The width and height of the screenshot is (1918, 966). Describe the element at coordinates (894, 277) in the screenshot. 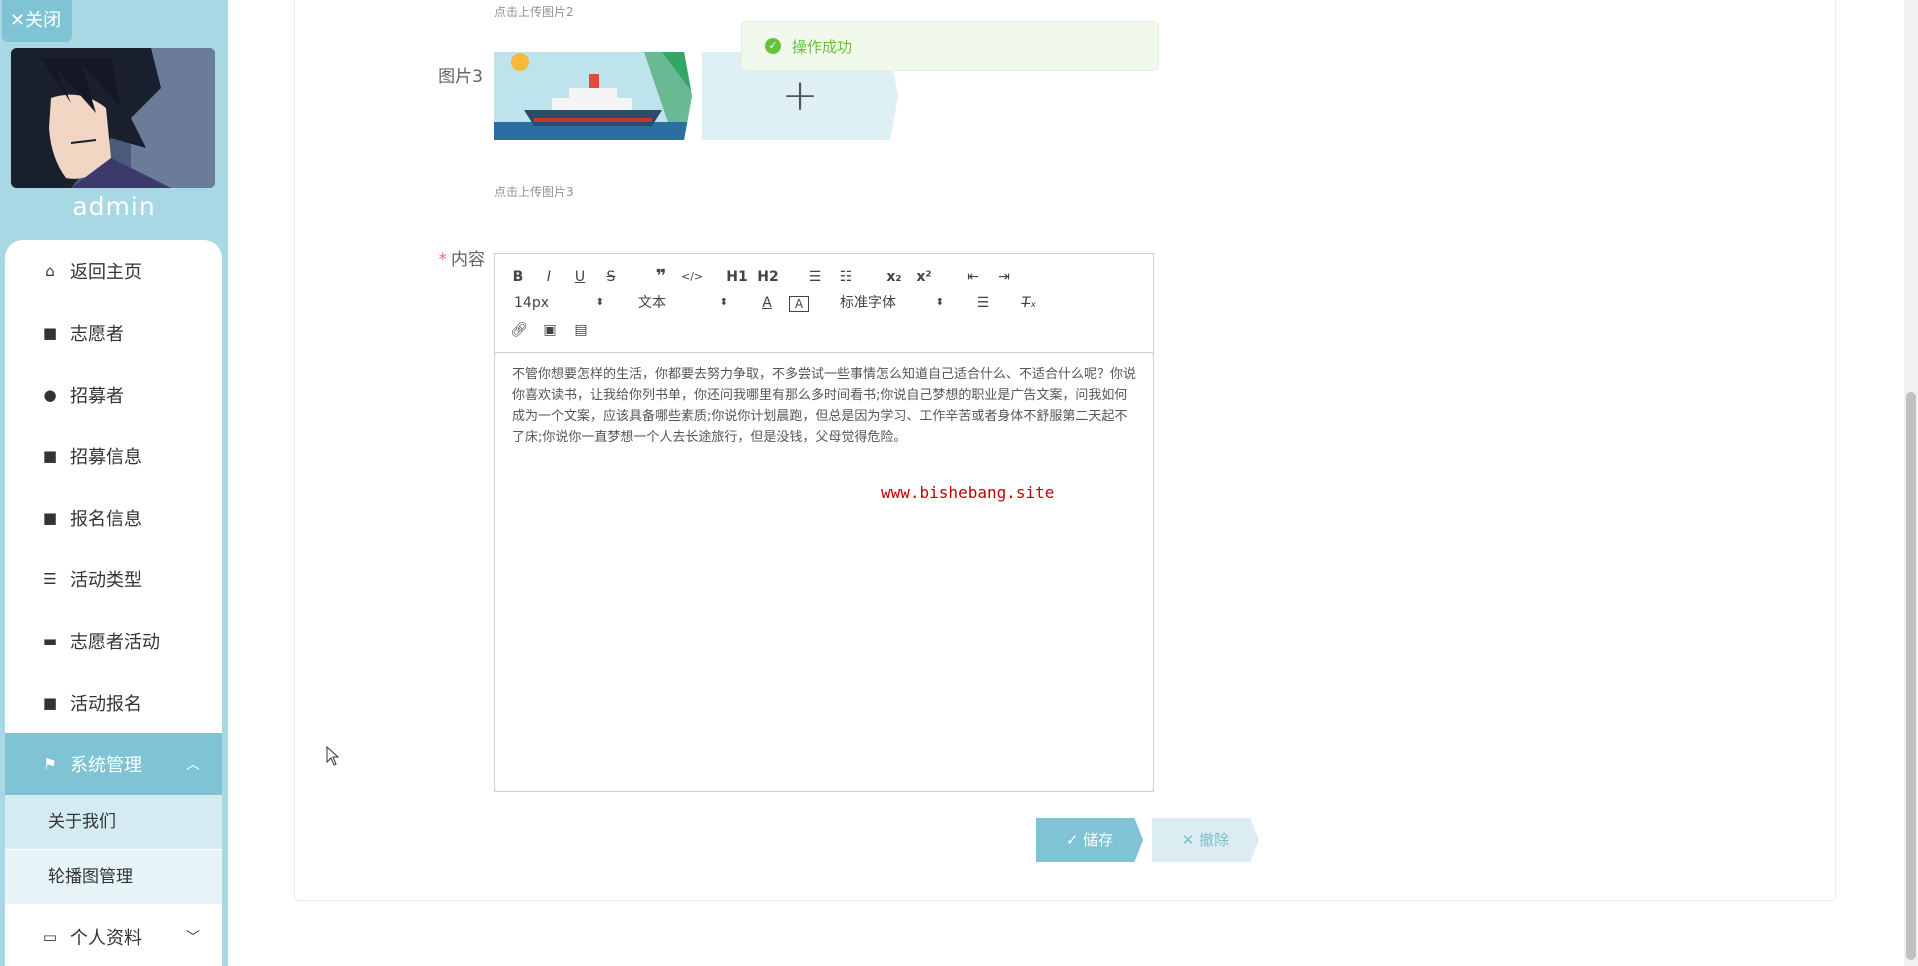

I see `subscript-icon: x₂` at that location.